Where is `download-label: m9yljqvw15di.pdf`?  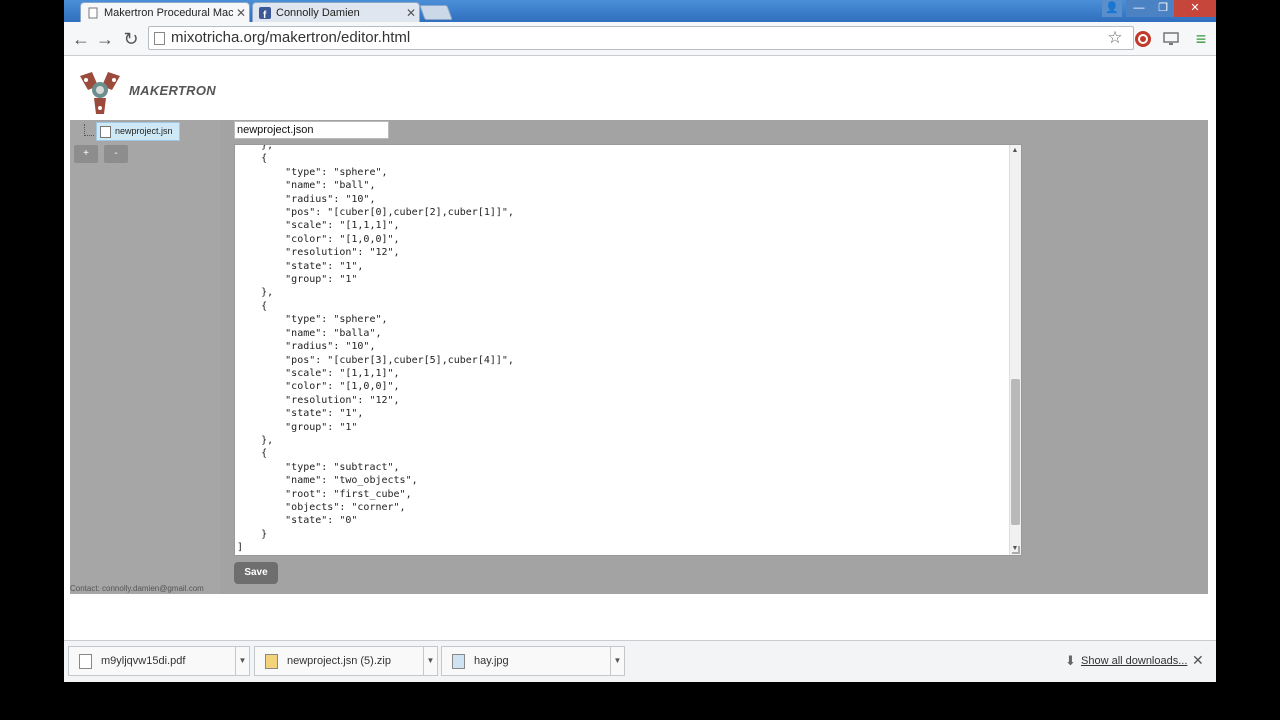
download-label: m9yljqvw15di.pdf is located at coordinates (143, 661).